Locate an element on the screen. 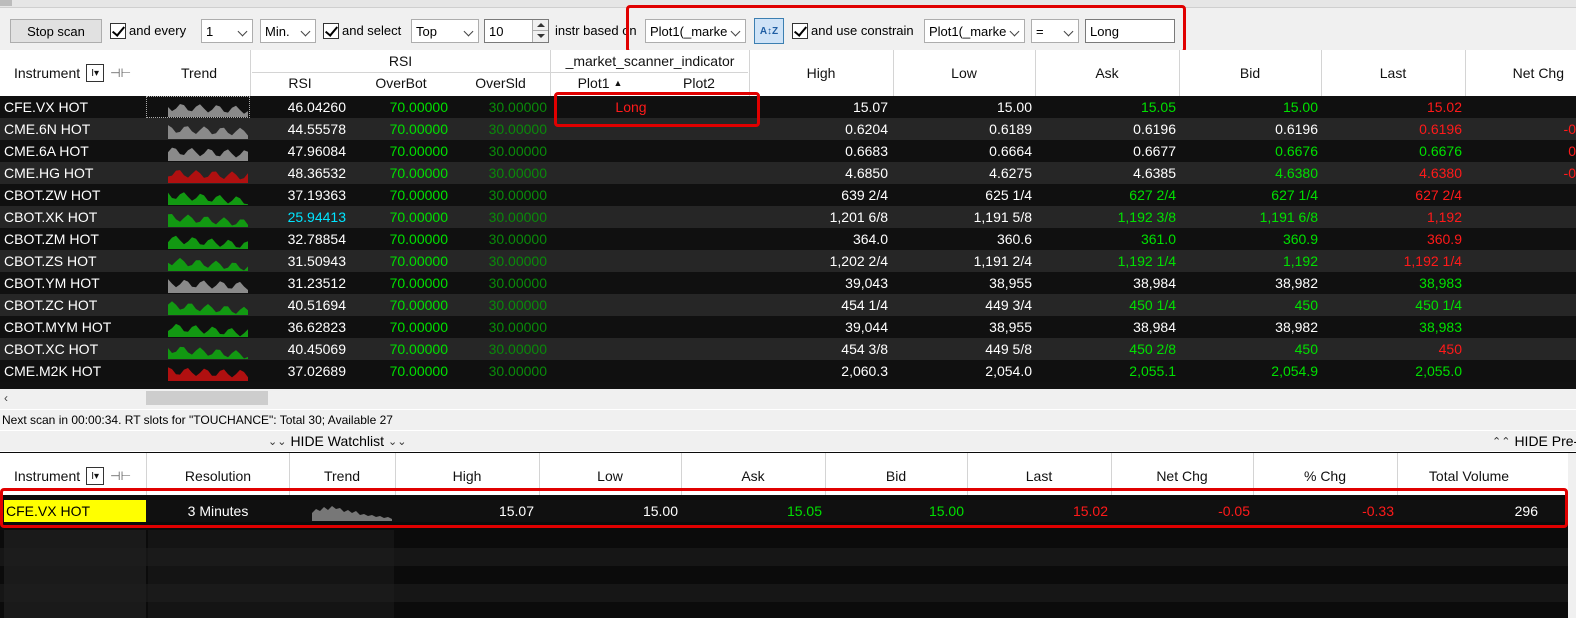  constrain-plot-select: Plot1(_marke is located at coordinates (974, 31).